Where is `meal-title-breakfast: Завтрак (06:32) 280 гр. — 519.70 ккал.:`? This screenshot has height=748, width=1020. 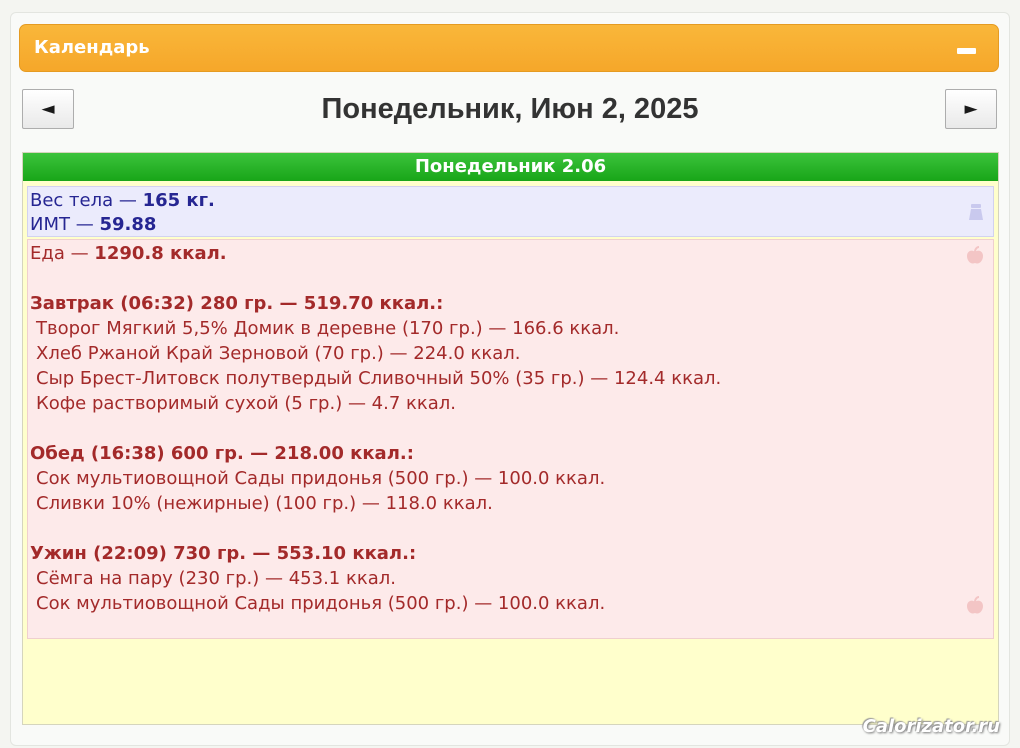
meal-title-breakfast: Завтрак (06:32) 280 гр. — 519.70 ккал.: is located at coordinates (237, 303).